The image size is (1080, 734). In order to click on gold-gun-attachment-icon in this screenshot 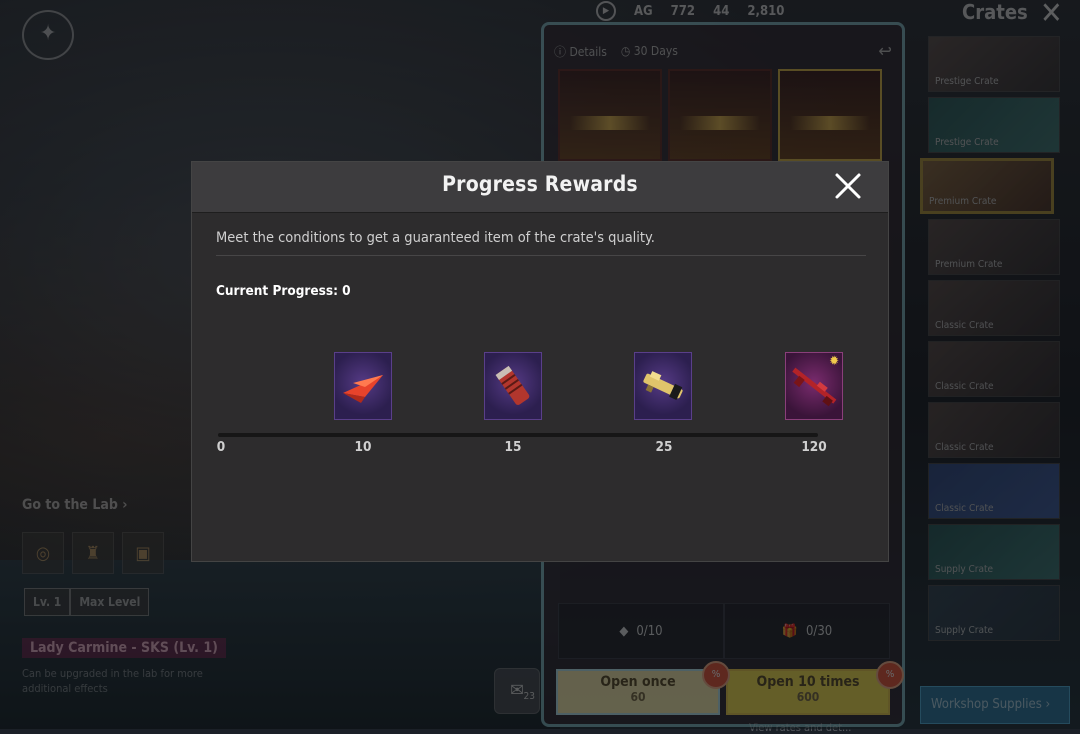, I will do `click(663, 385)`.